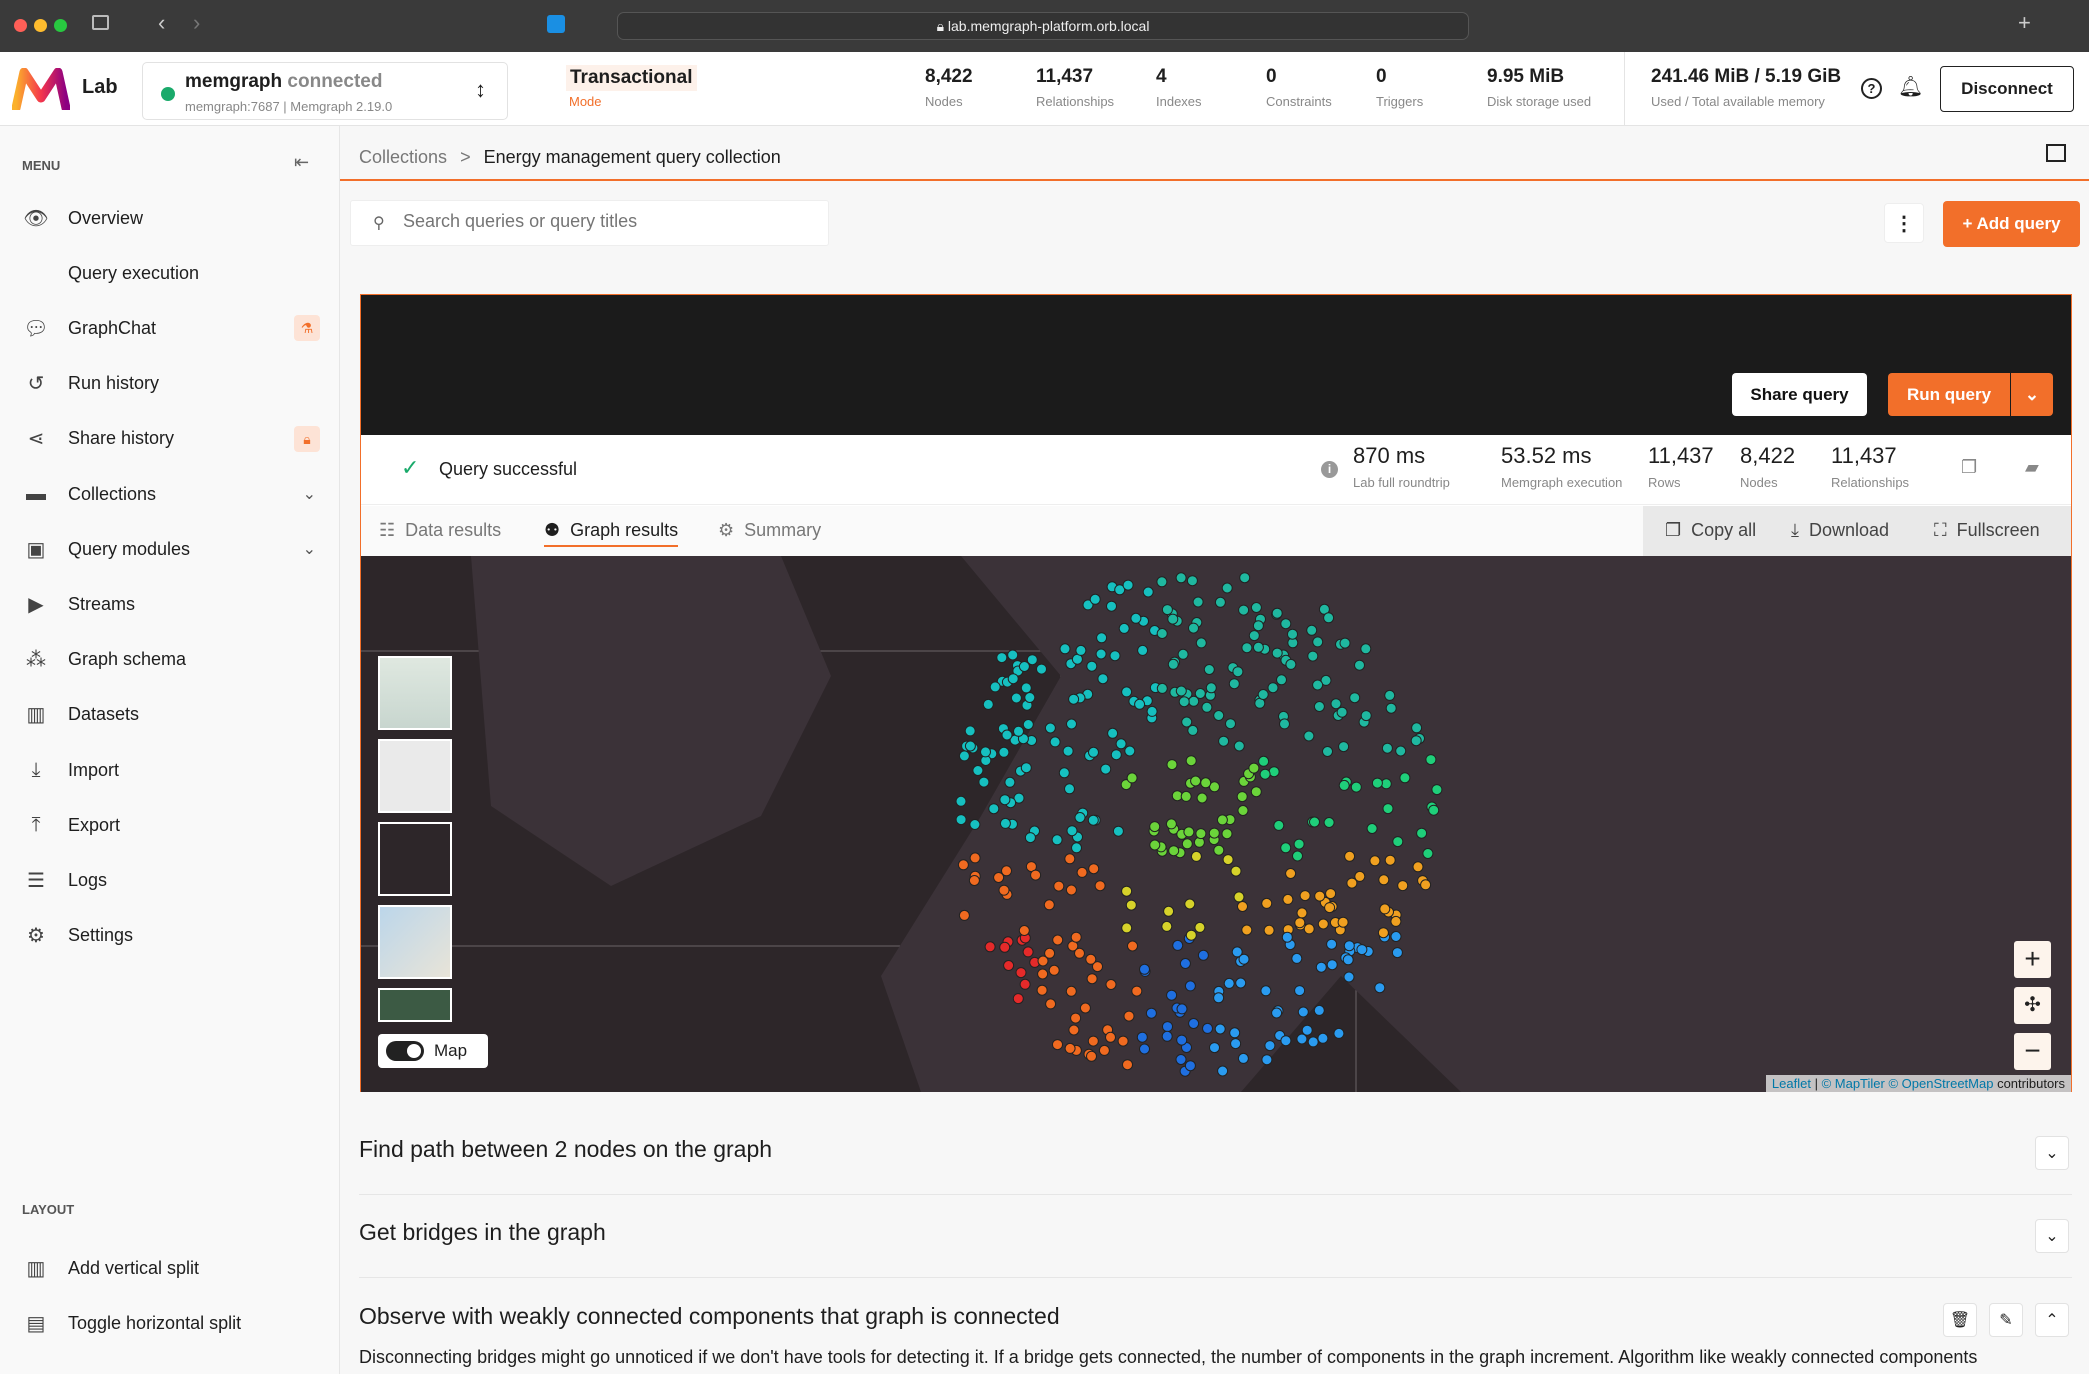  Describe the element at coordinates (170, 218) in the screenshot. I see `sidebar-item-overview: 👁︎ Overview` at that location.